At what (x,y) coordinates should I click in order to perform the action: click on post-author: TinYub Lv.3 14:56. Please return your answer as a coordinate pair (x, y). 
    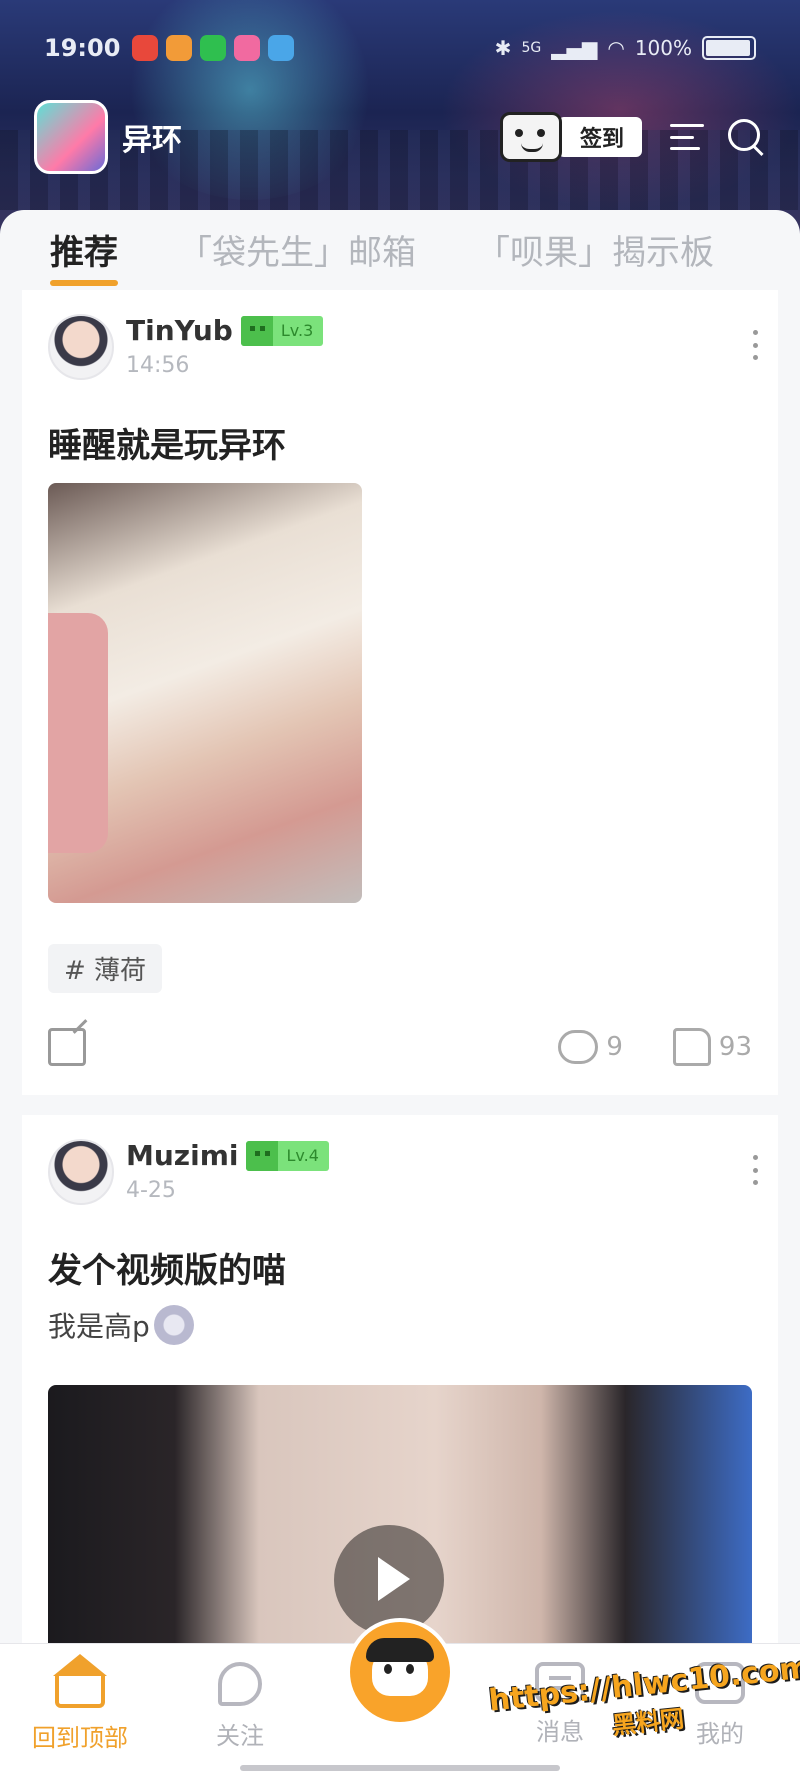
    Looking at the image, I should click on (186, 347).